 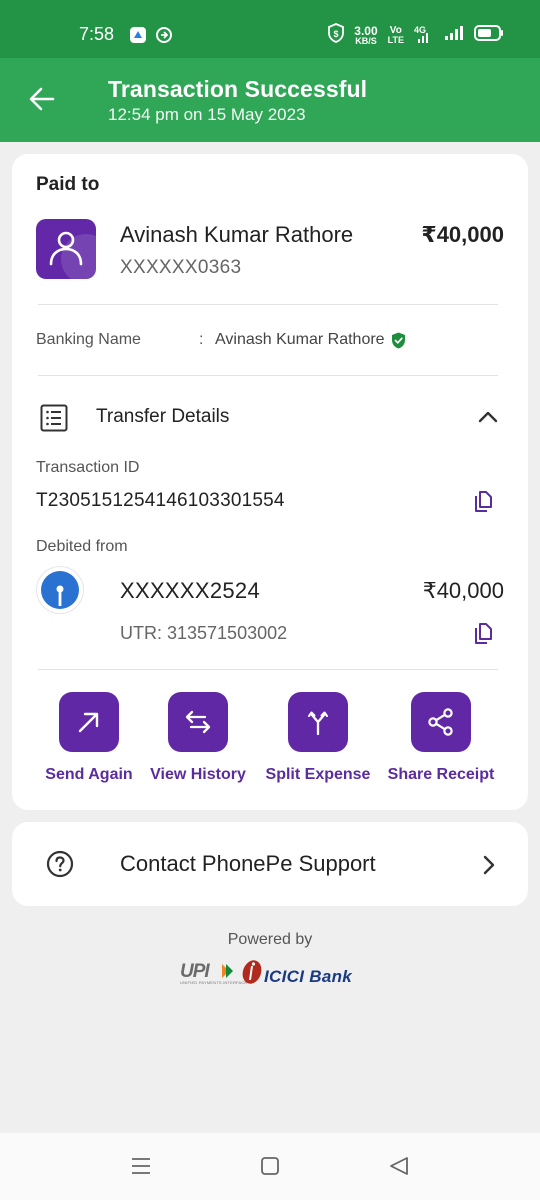 I want to click on arrow-up-right-icon, so click(x=88, y=722).